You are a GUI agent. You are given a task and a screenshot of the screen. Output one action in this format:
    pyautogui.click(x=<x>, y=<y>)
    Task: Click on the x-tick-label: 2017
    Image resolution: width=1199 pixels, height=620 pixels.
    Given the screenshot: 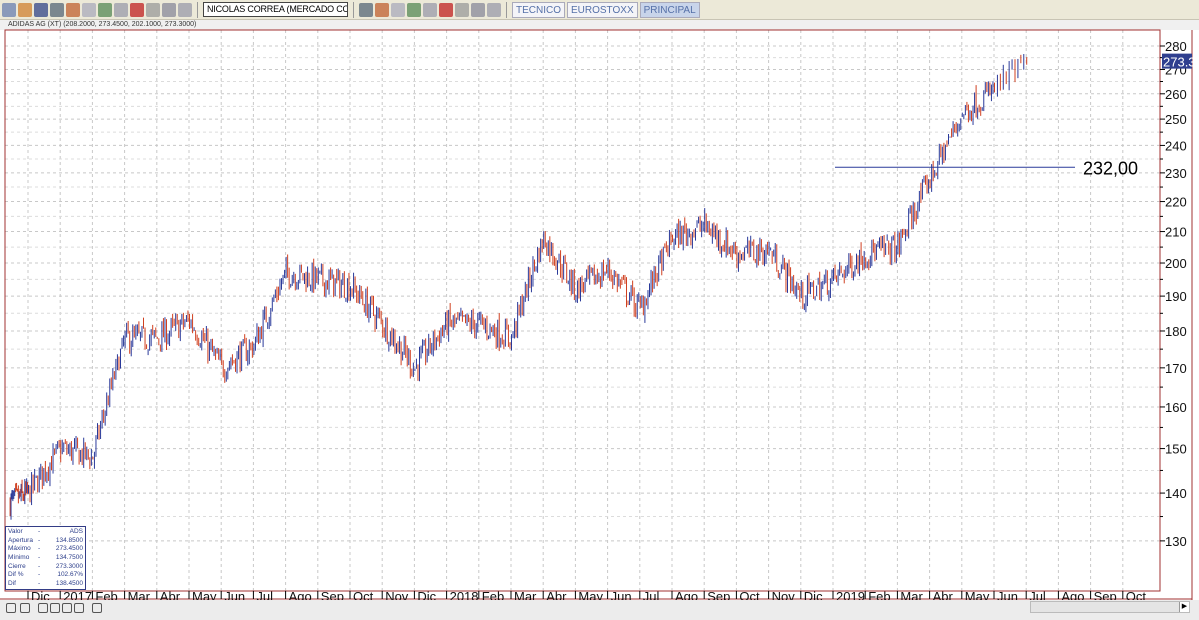 What is the action you would take?
    pyautogui.click(x=77, y=594)
    